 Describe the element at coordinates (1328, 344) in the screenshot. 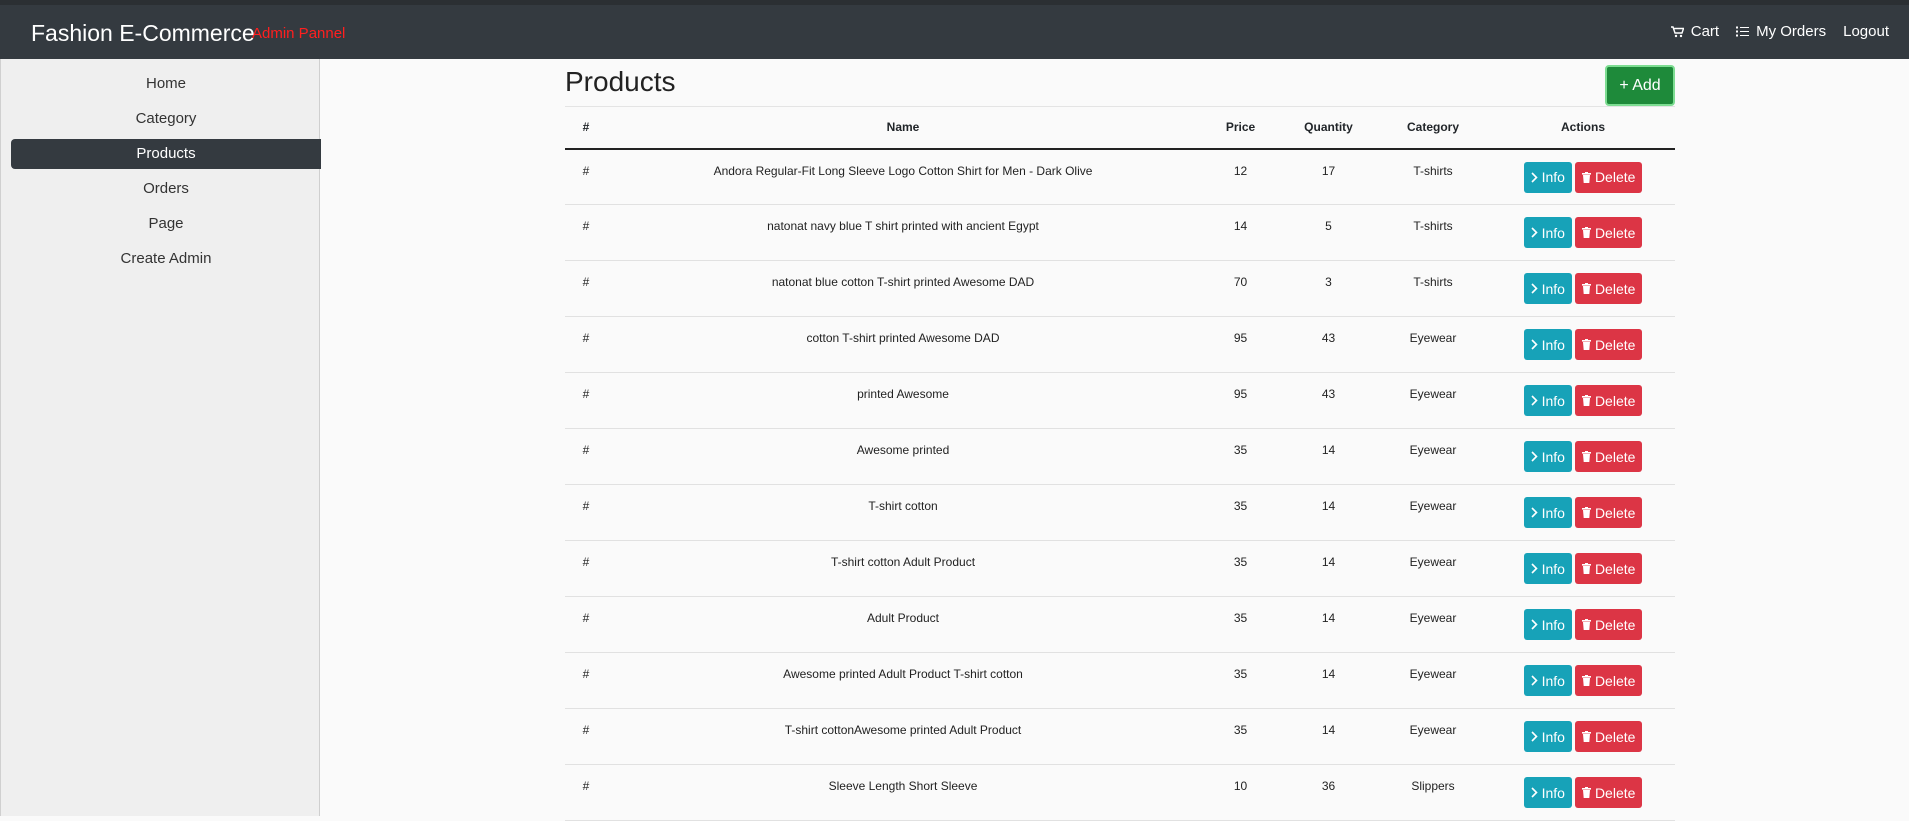

I see `cell-quantity: 43` at that location.